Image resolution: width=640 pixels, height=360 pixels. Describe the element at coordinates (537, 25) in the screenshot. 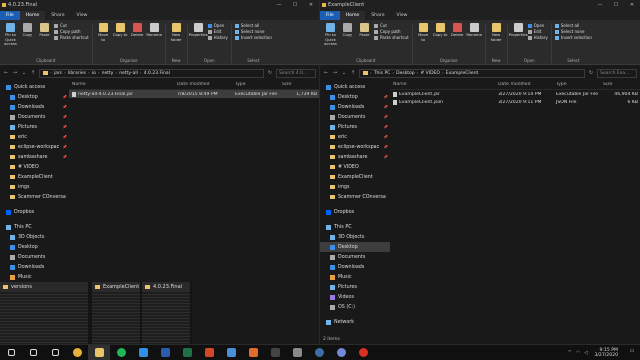

I see `open-button: Open` at that location.